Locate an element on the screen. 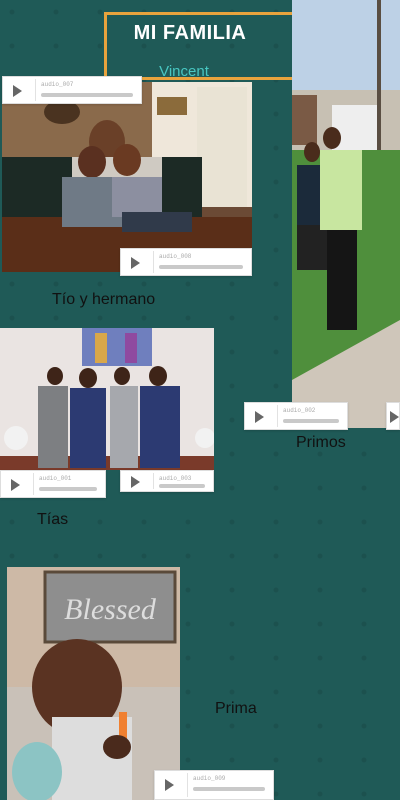 The width and height of the screenshot is (400, 800). photo-primos is located at coordinates (346, 214).